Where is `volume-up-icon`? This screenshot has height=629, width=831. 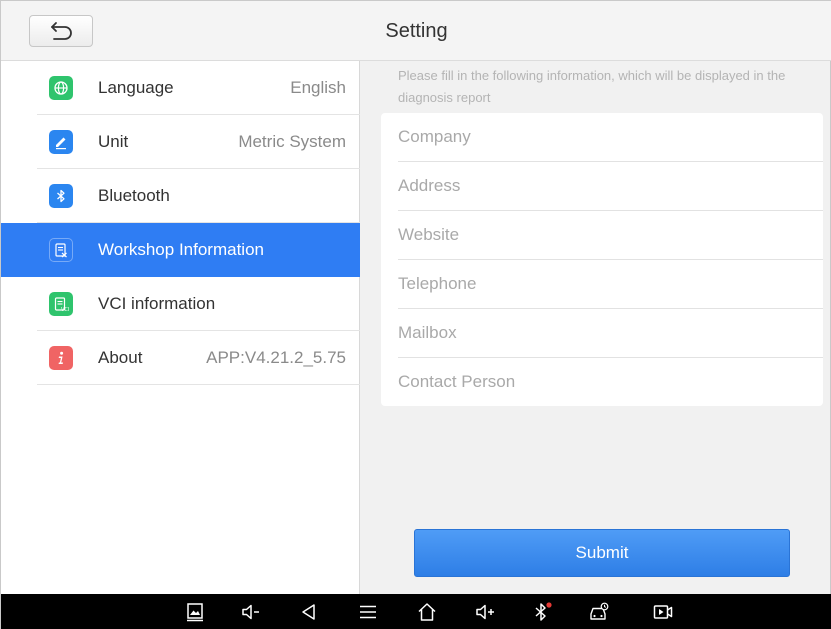
volume-up-icon is located at coordinates (485, 612).